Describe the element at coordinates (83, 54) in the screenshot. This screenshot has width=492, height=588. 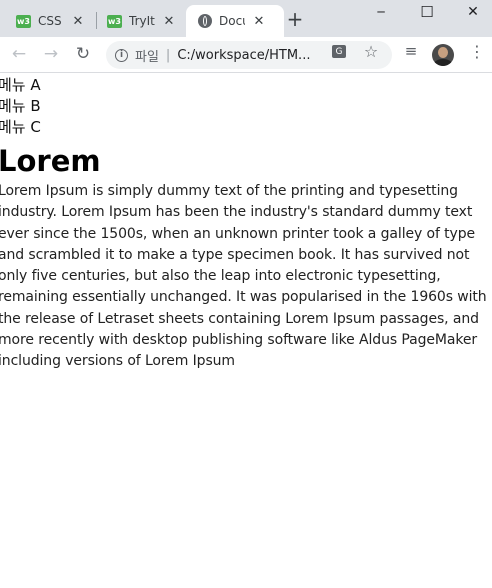
I see `reload-button: ↻` at that location.